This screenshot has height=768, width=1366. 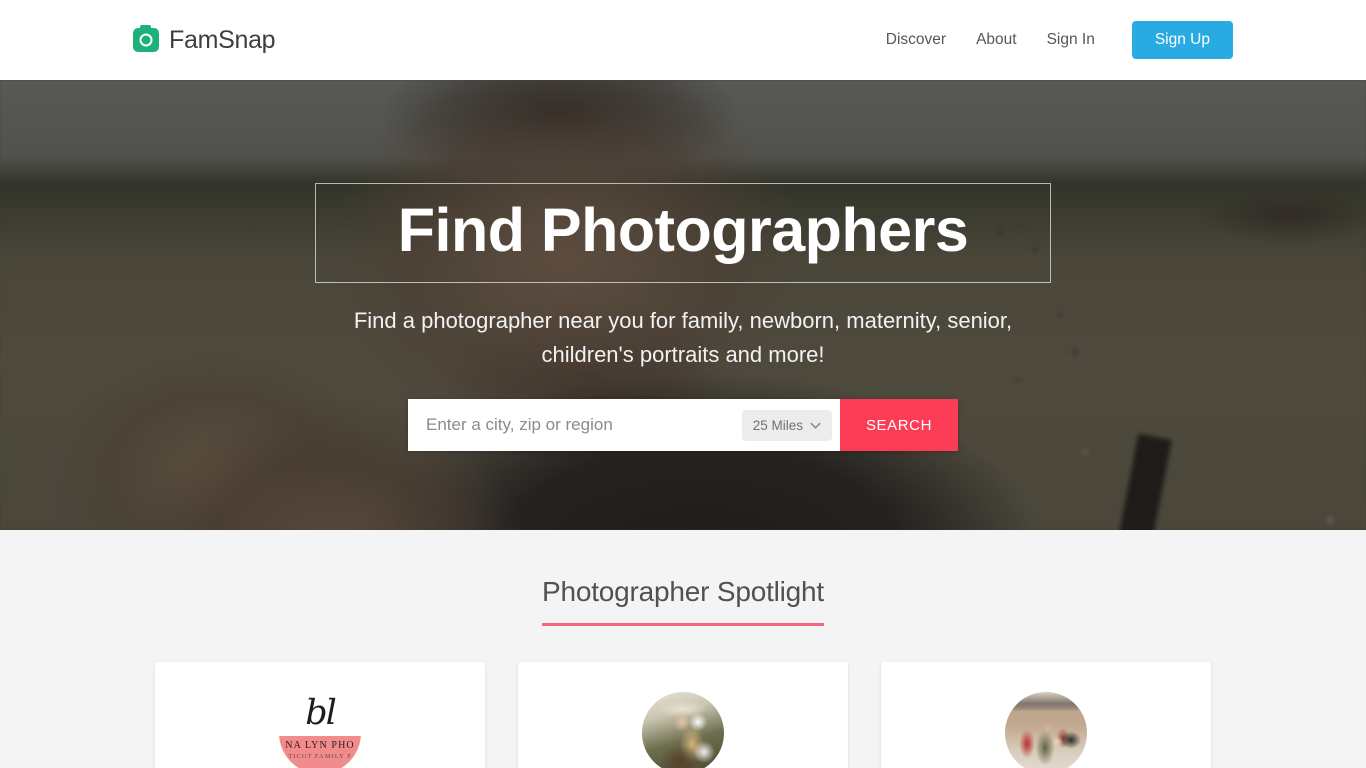 What do you see at coordinates (683, 40) in the screenshot?
I see `site-header: FamSnap Discover About Sign In Sign Up` at bounding box center [683, 40].